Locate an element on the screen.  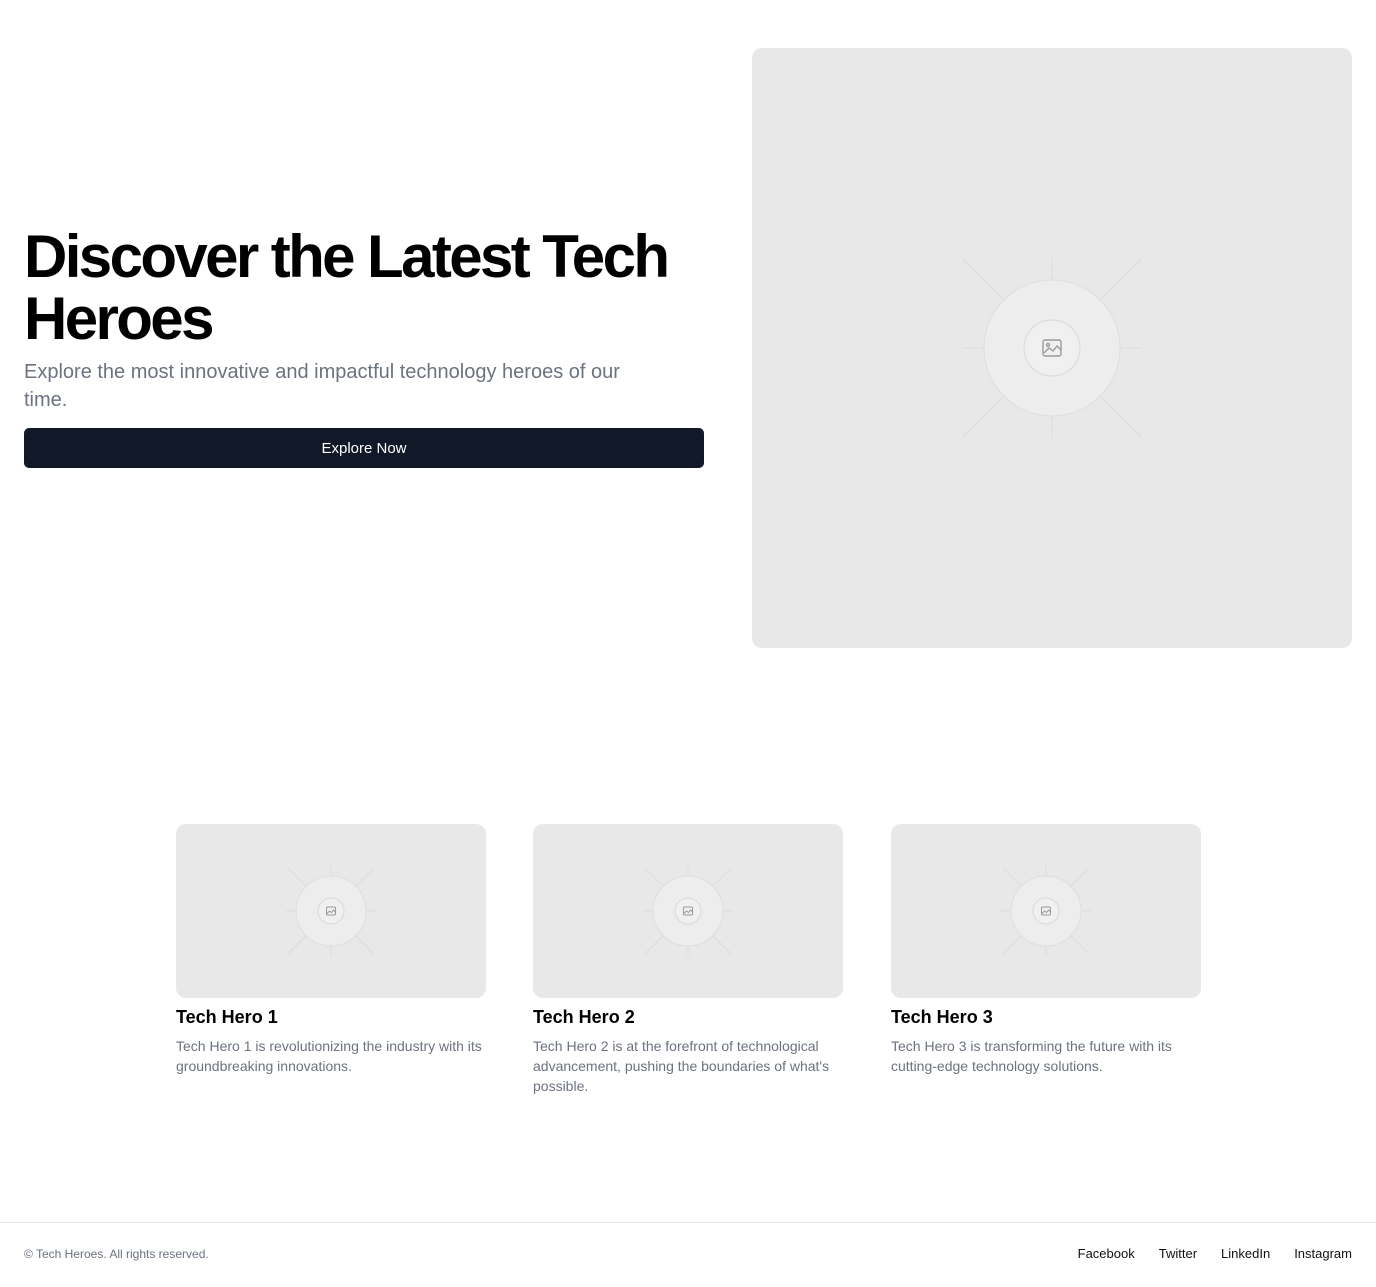
twitter-link: Twitter is located at coordinates (1178, 1253).